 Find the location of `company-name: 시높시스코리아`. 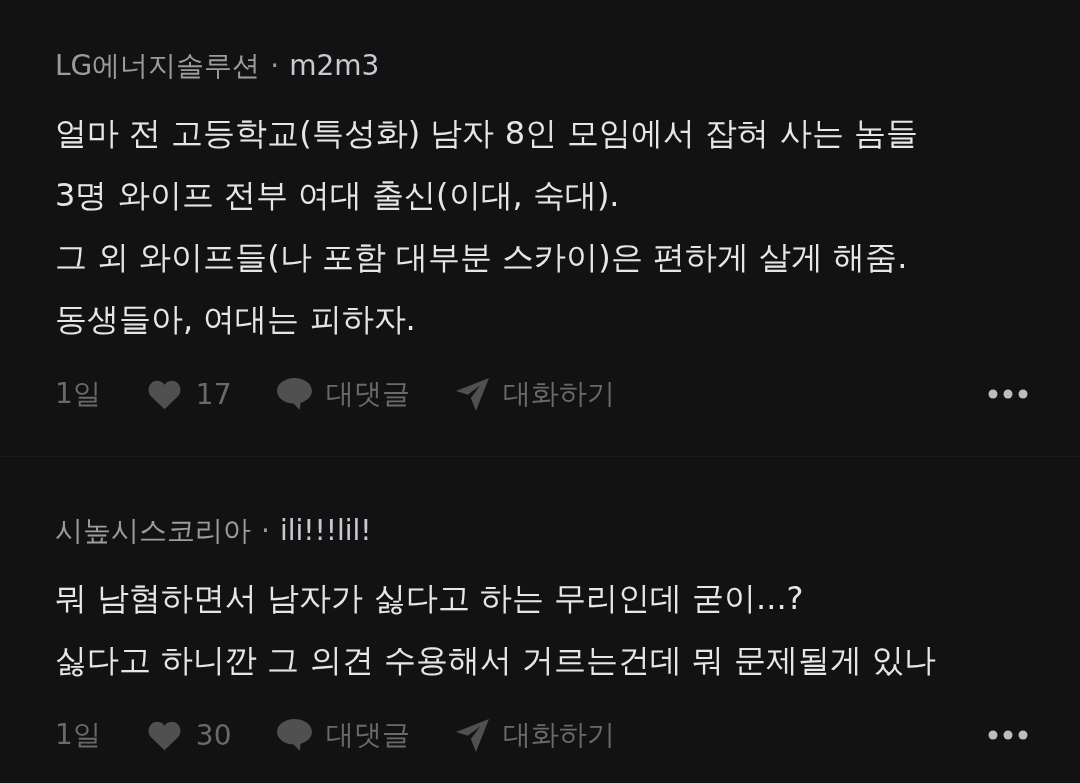

company-name: 시높시스코리아 is located at coordinates (153, 531).